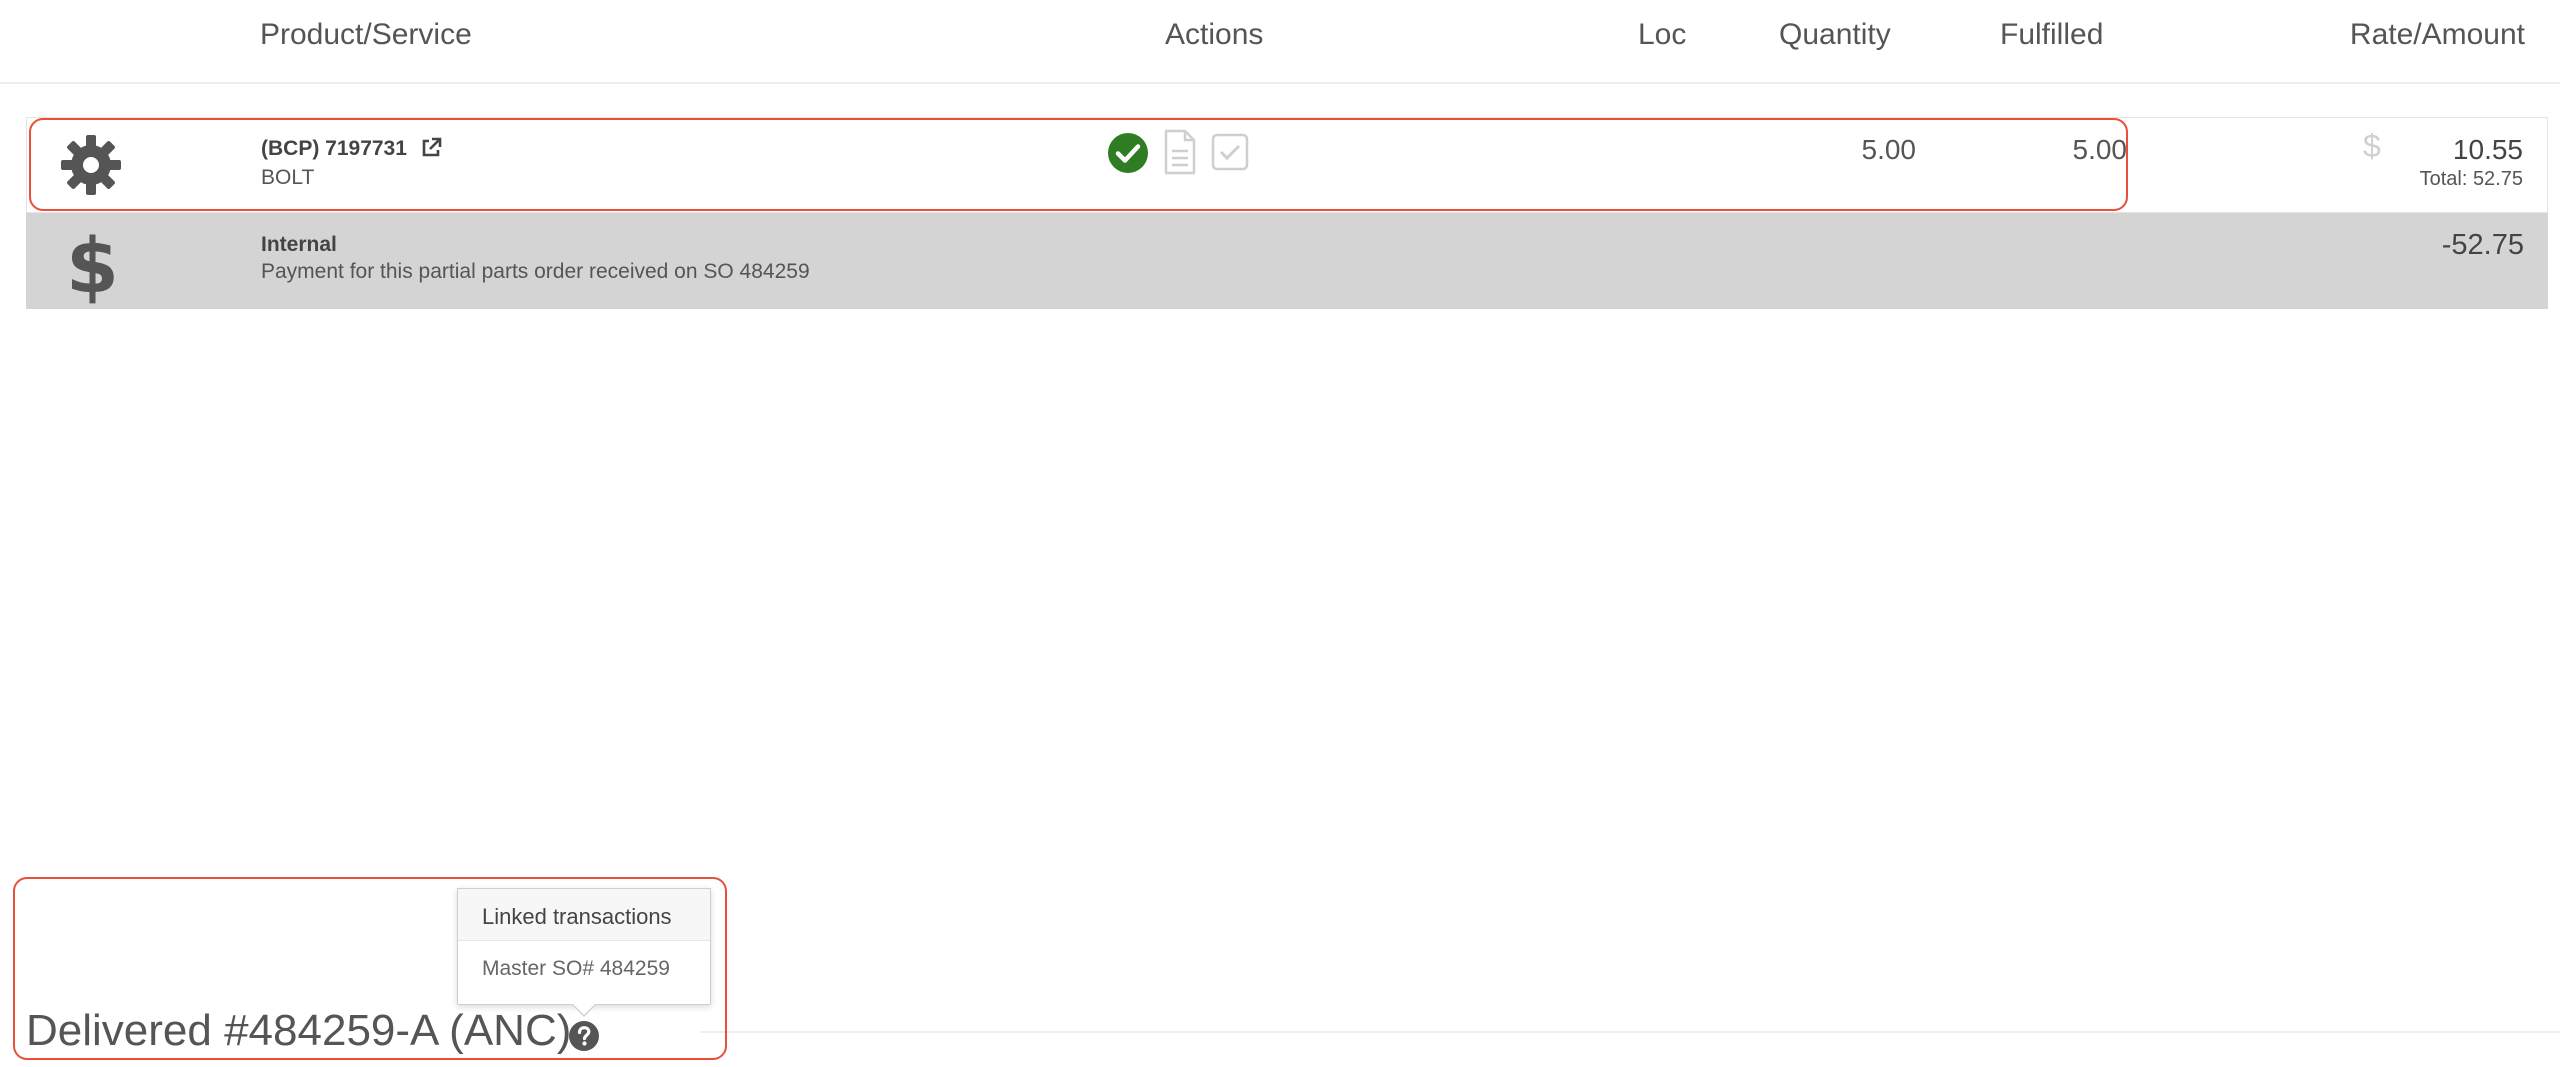  What do you see at coordinates (2372, 146) in the screenshot?
I see `currency-symbol: $` at bounding box center [2372, 146].